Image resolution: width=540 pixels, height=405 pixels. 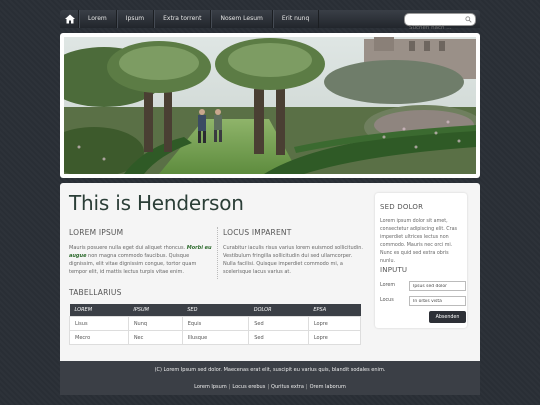 I want to click on sidebar-heading-inputu: INPUTU, so click(x=394, y=270).